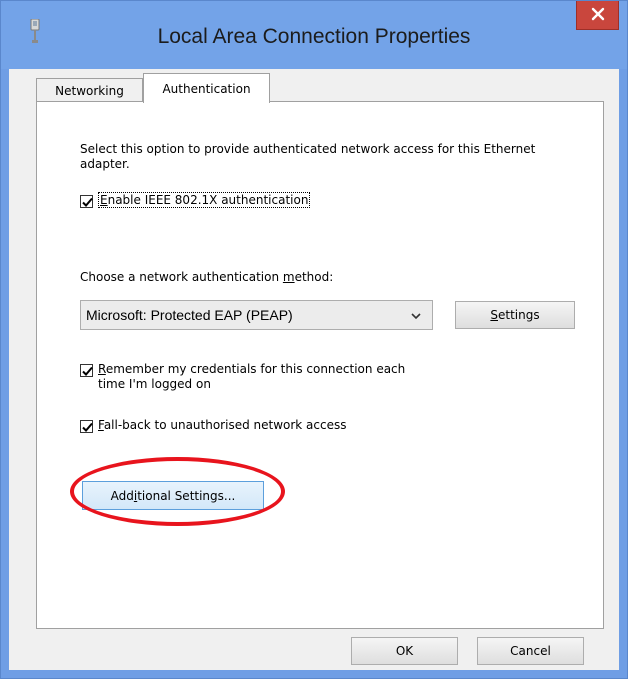 The height and width of the screenshot is (679, 628). I want to click on window-title: Local Area Connection Properties, so click(314, 36).